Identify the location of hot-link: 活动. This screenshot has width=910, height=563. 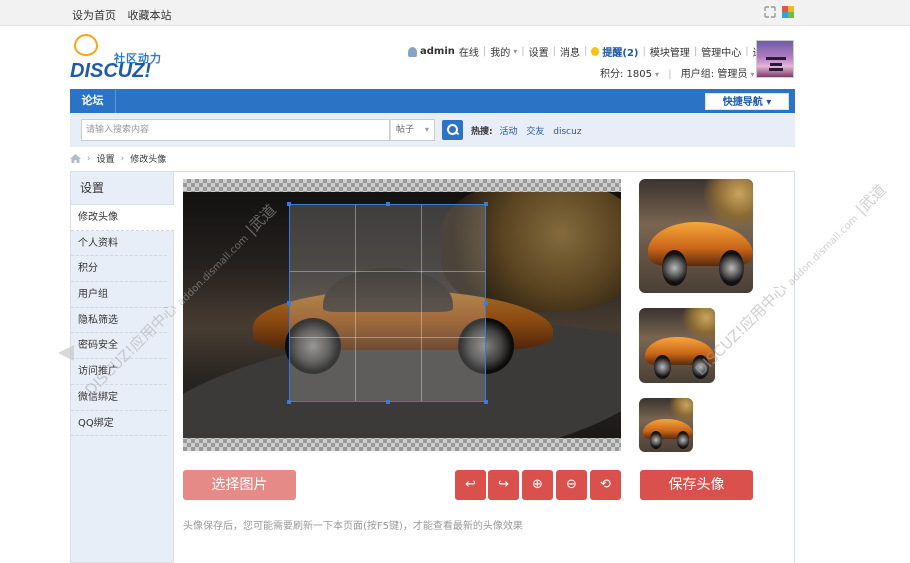
(508, 132).